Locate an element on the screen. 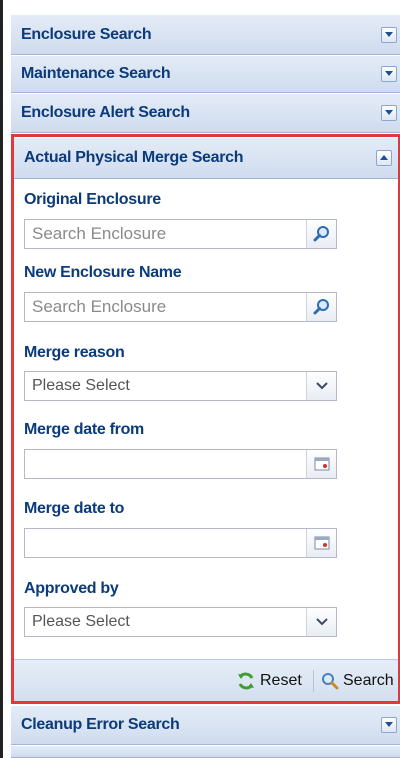 This screenshot has height=758, width=400. approved-by-label: Approved by is located at coordinates (71, 588).